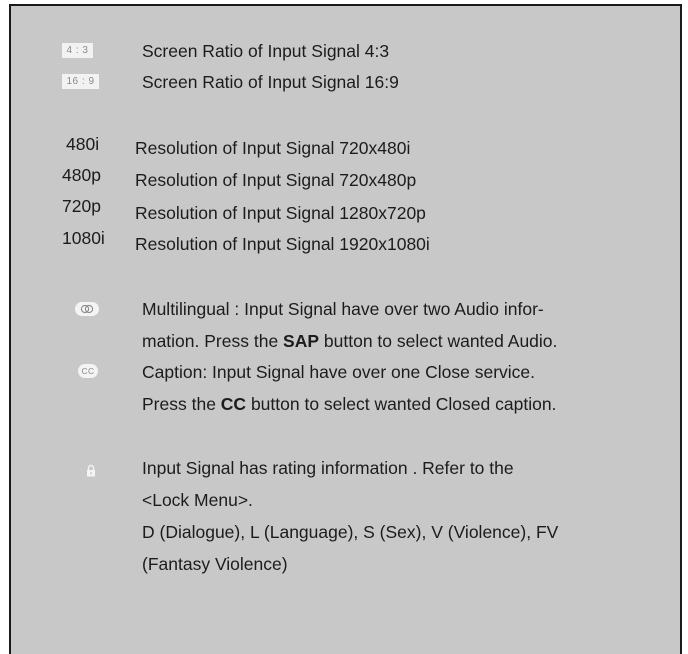  What do you see at coordinates (215, 564) in the screenshot?
I see `rating-line-4: (Fantasy Violence)` at bounding box center [215, 564].